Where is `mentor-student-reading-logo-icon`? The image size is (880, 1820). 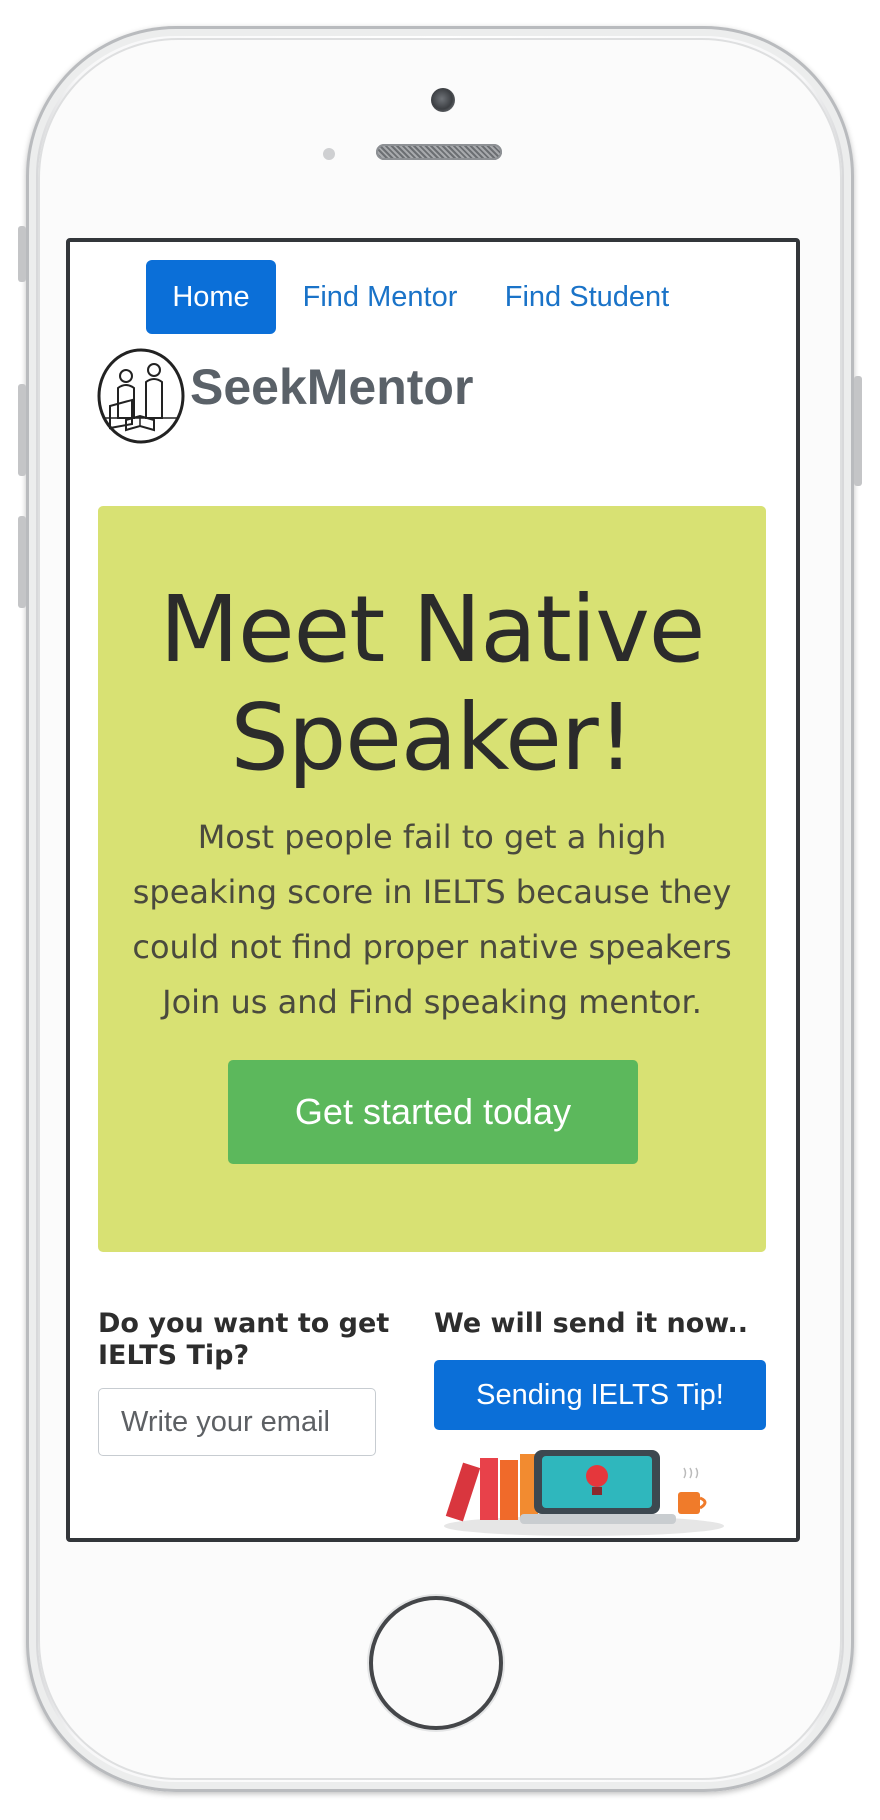 mentor-student-reading-logo-icon is located at coordinates (141, 396).